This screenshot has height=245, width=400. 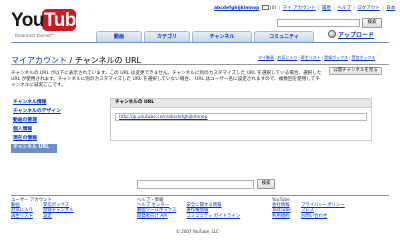 I want to click on header-divider, so click(x=200, y=42).